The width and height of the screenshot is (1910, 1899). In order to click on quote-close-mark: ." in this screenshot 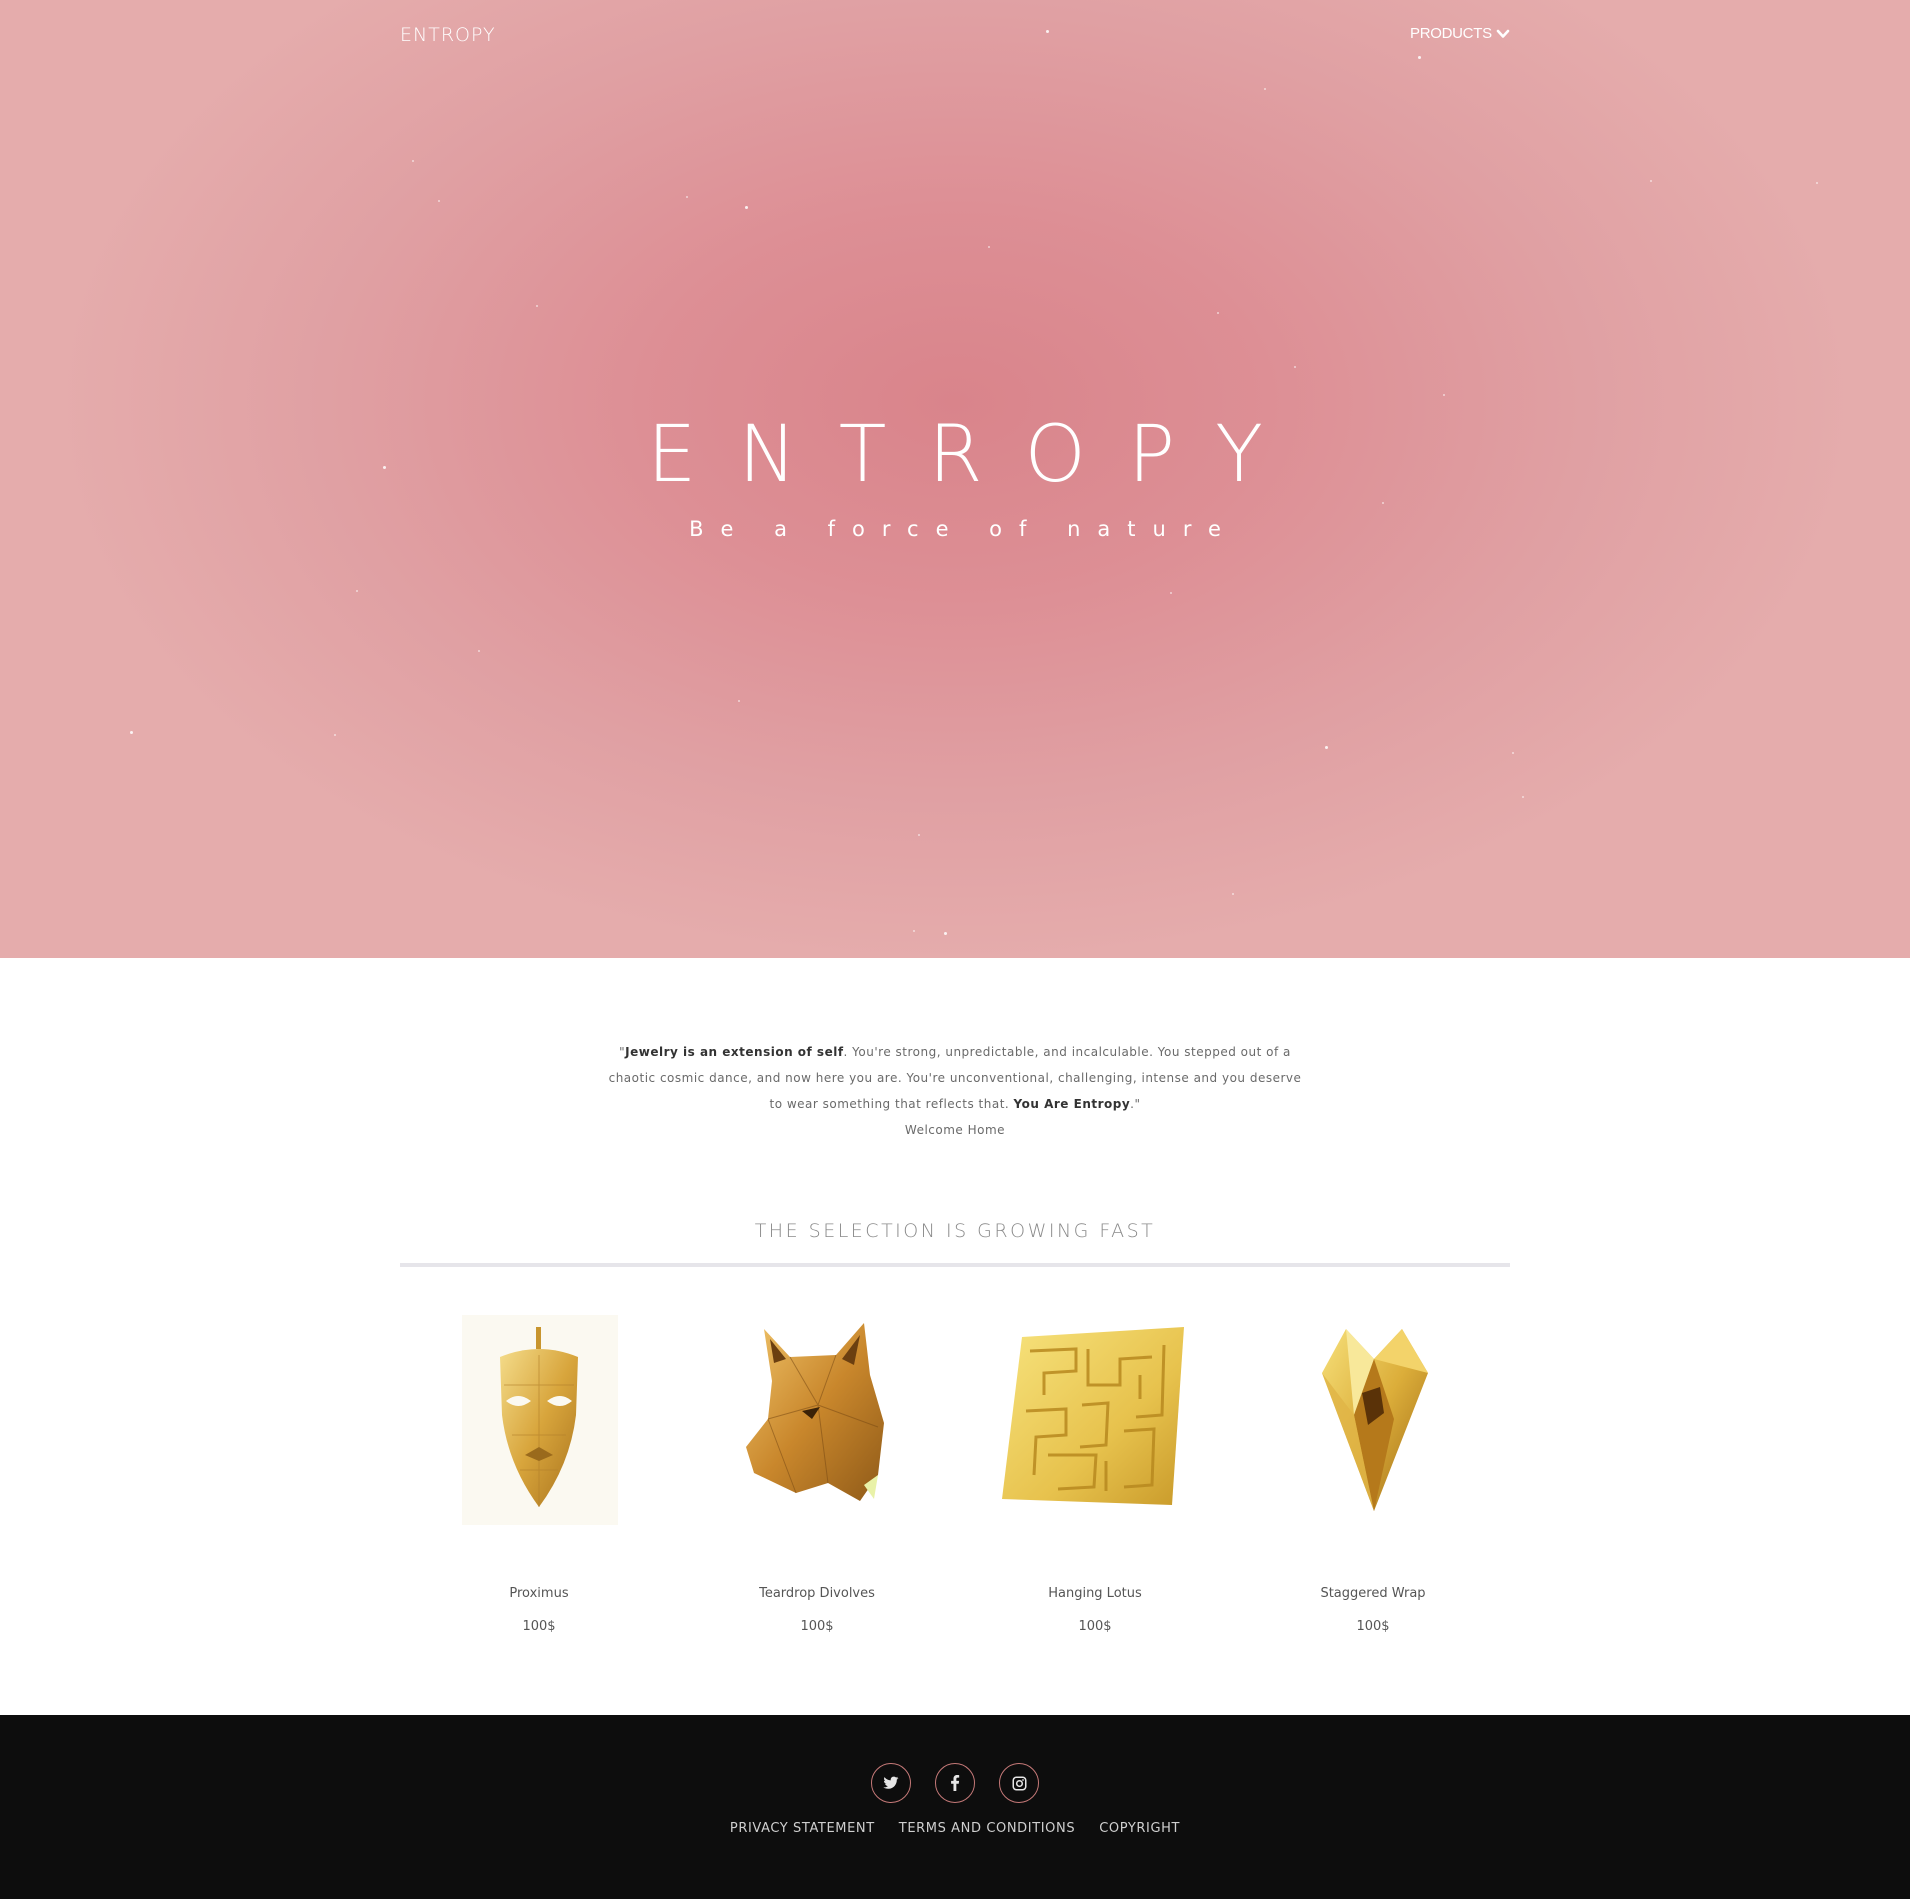, I will do `click(1135, 1104)`.